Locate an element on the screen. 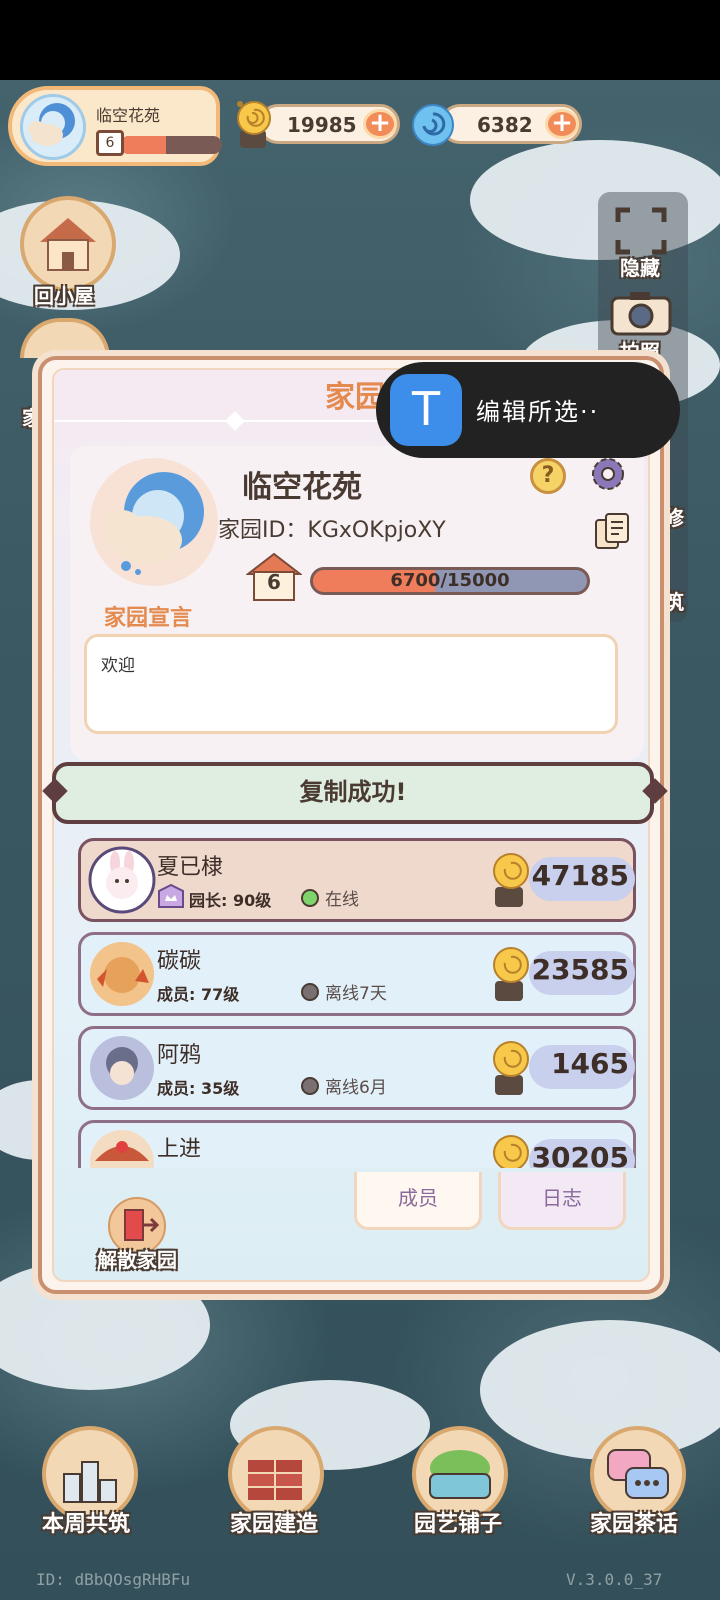  member-name: 碳碳 is located at coordinates (179, 961).